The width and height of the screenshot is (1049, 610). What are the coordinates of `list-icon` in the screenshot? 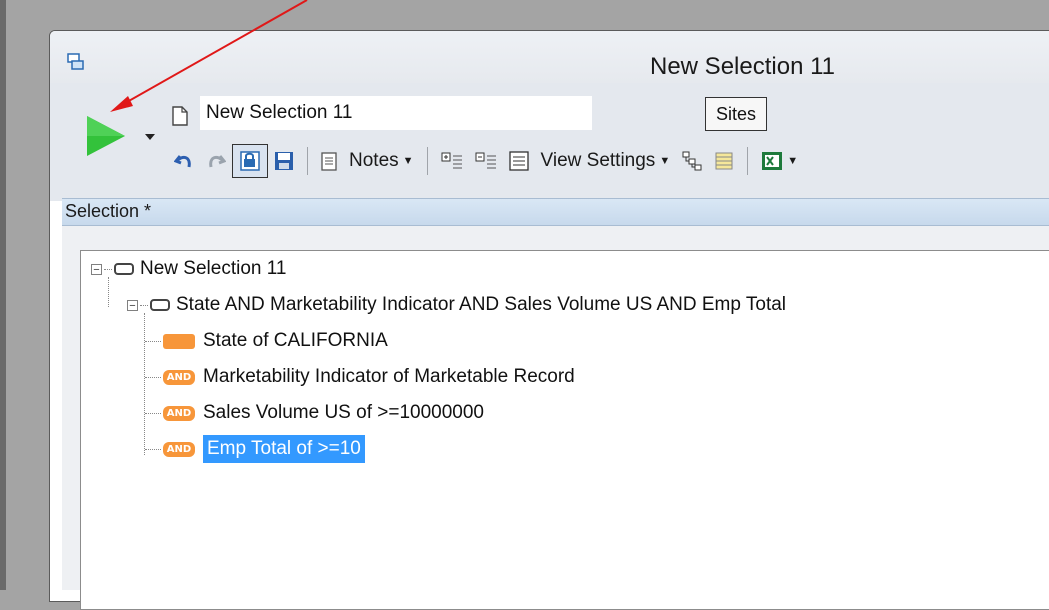 It's located at (724, 161).